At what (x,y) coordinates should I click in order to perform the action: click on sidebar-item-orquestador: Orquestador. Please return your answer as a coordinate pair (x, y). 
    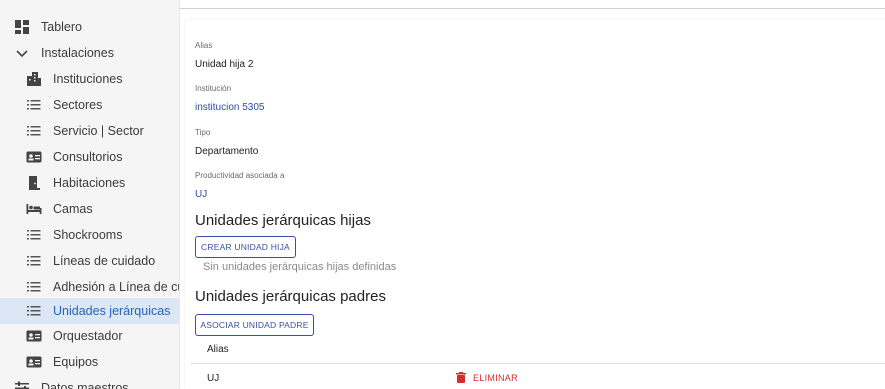
    Looking at the image, I should click on (89, 336).